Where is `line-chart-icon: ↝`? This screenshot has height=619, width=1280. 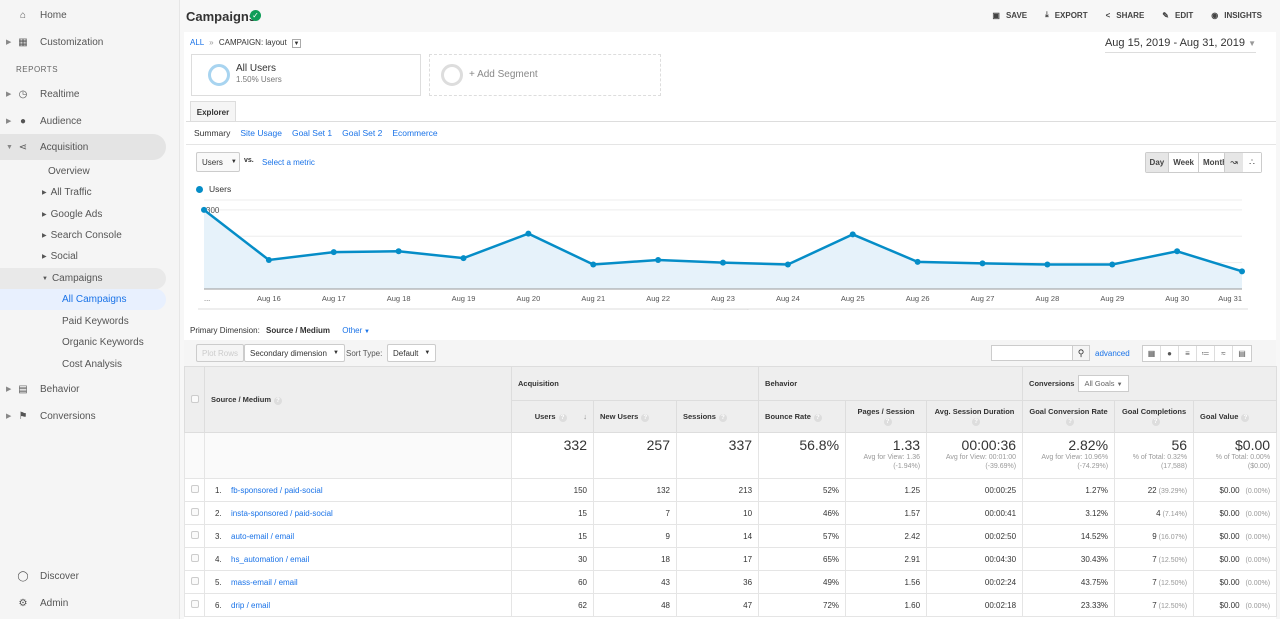
line-chart-icon: ↝ is located at coordinates (1234, 162).